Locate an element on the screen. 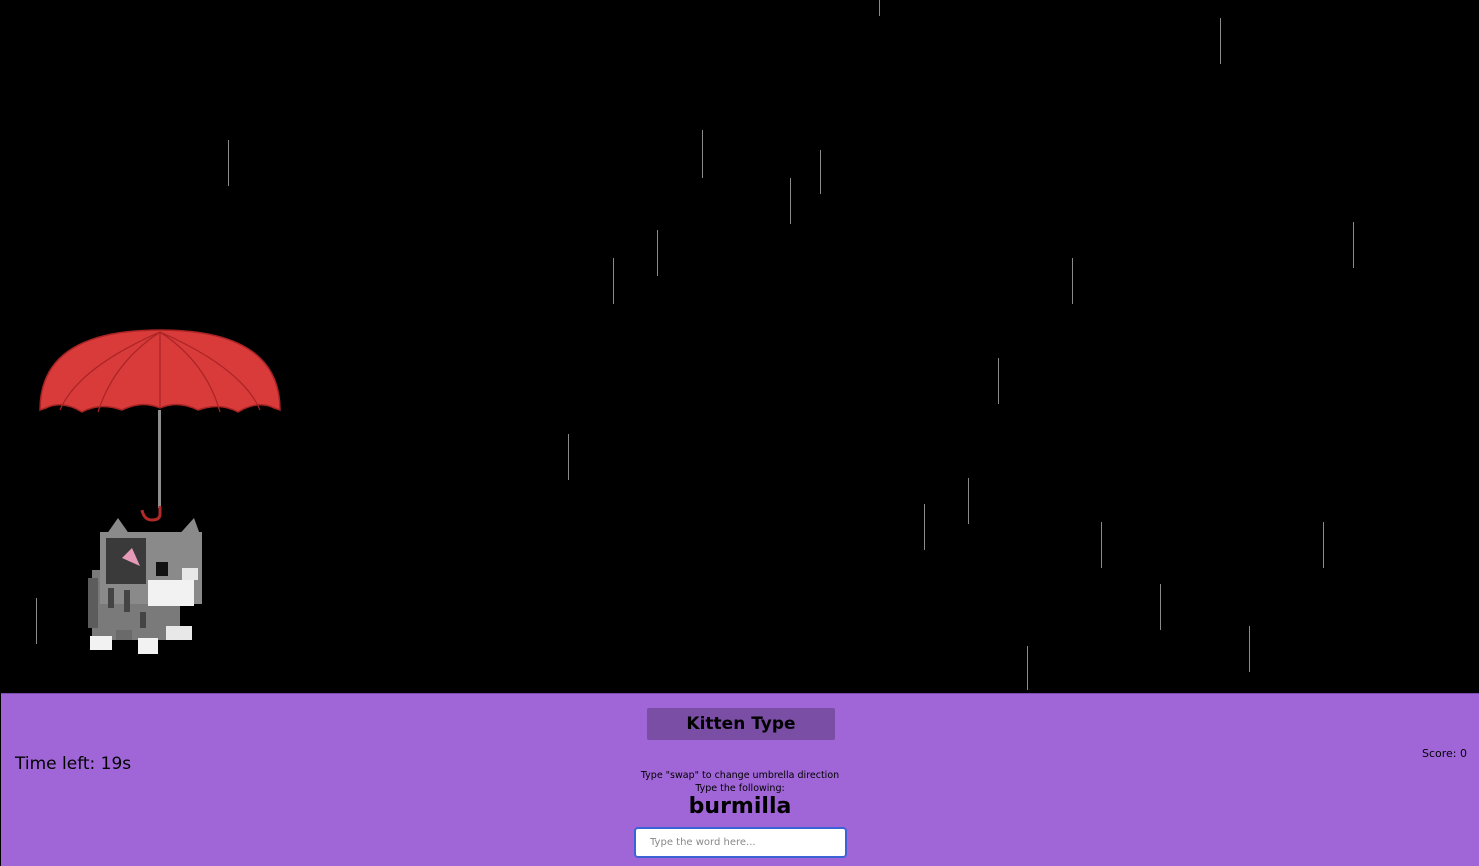 This screenshot has width=1479, height=866. kitten-sprite is located at coordinates (145, 586).